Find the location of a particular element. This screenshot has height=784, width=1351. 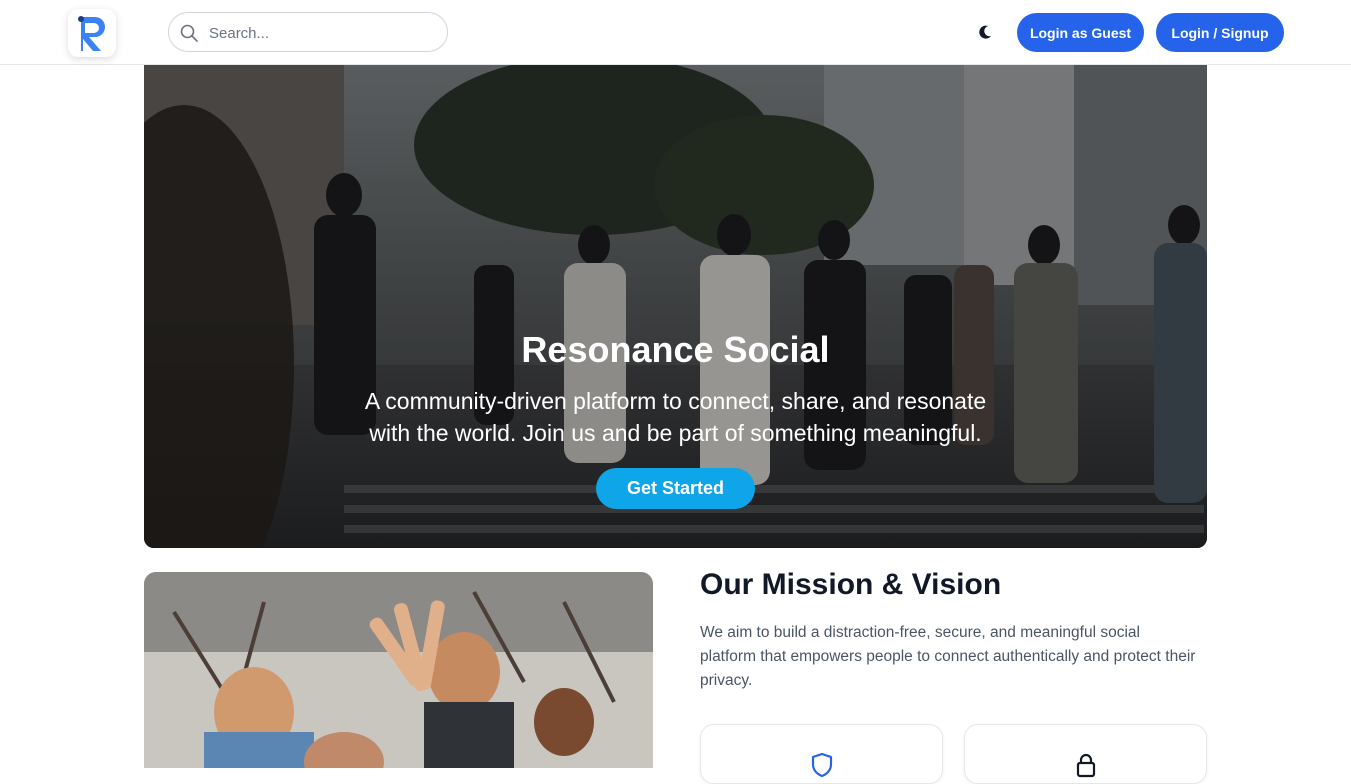

resonance-logo-icon is located at coordinates (91, 33).